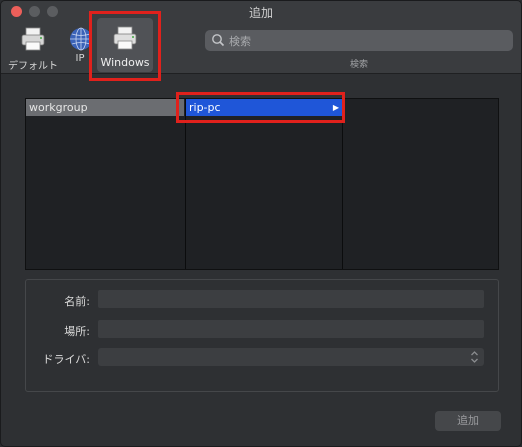 This screenshot has height=447, width=522. I want to click on driver-select, so click(291, 357).